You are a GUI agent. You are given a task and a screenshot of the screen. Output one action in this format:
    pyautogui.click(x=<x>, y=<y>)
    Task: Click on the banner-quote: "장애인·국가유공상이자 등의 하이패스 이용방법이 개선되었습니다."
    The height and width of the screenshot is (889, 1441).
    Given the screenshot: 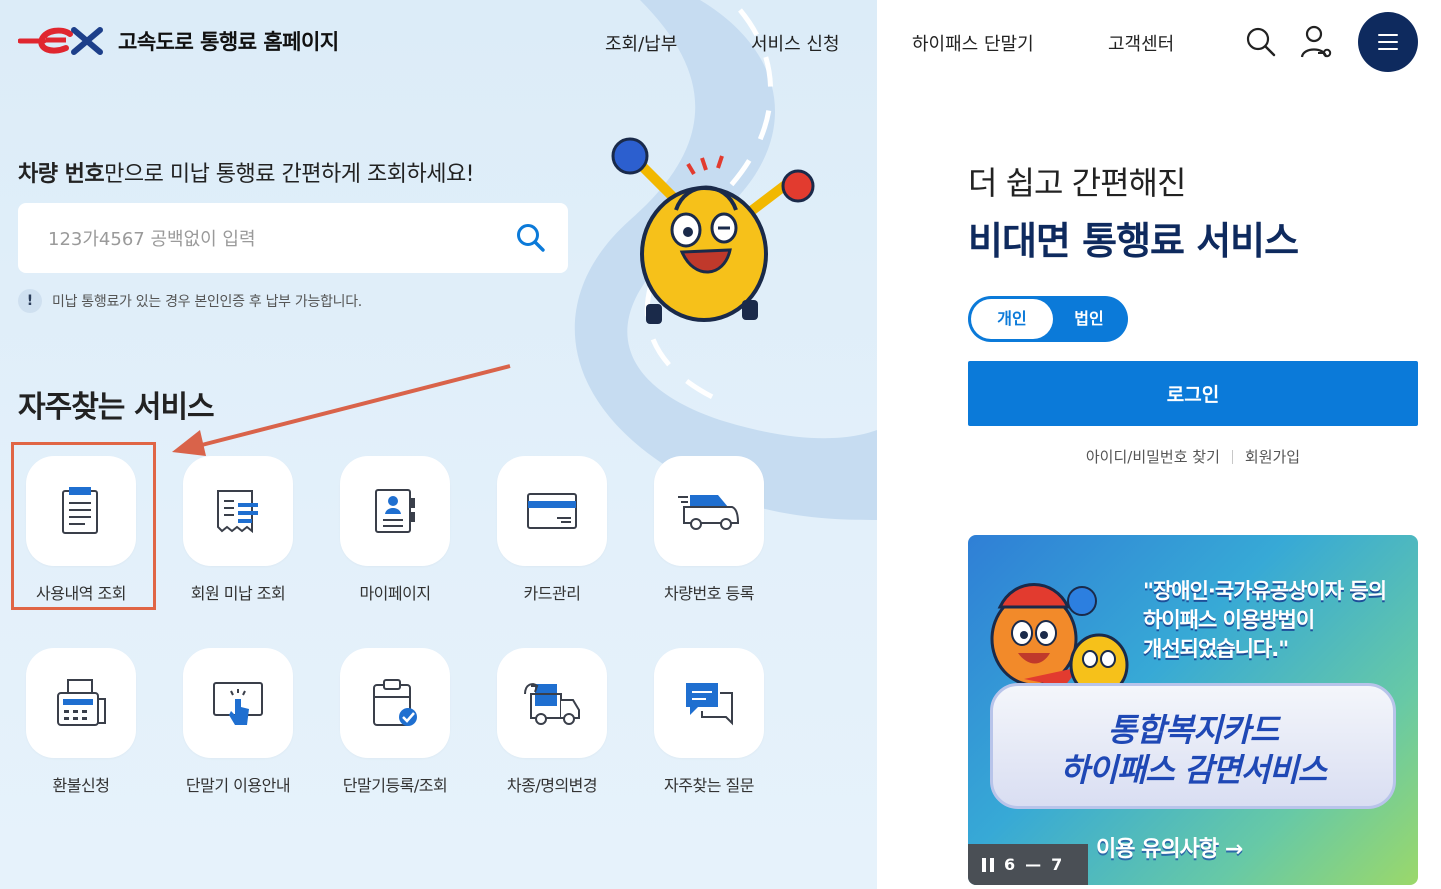 What is the action you would take?
    pyautogui.click(x=1278, y=620)
    